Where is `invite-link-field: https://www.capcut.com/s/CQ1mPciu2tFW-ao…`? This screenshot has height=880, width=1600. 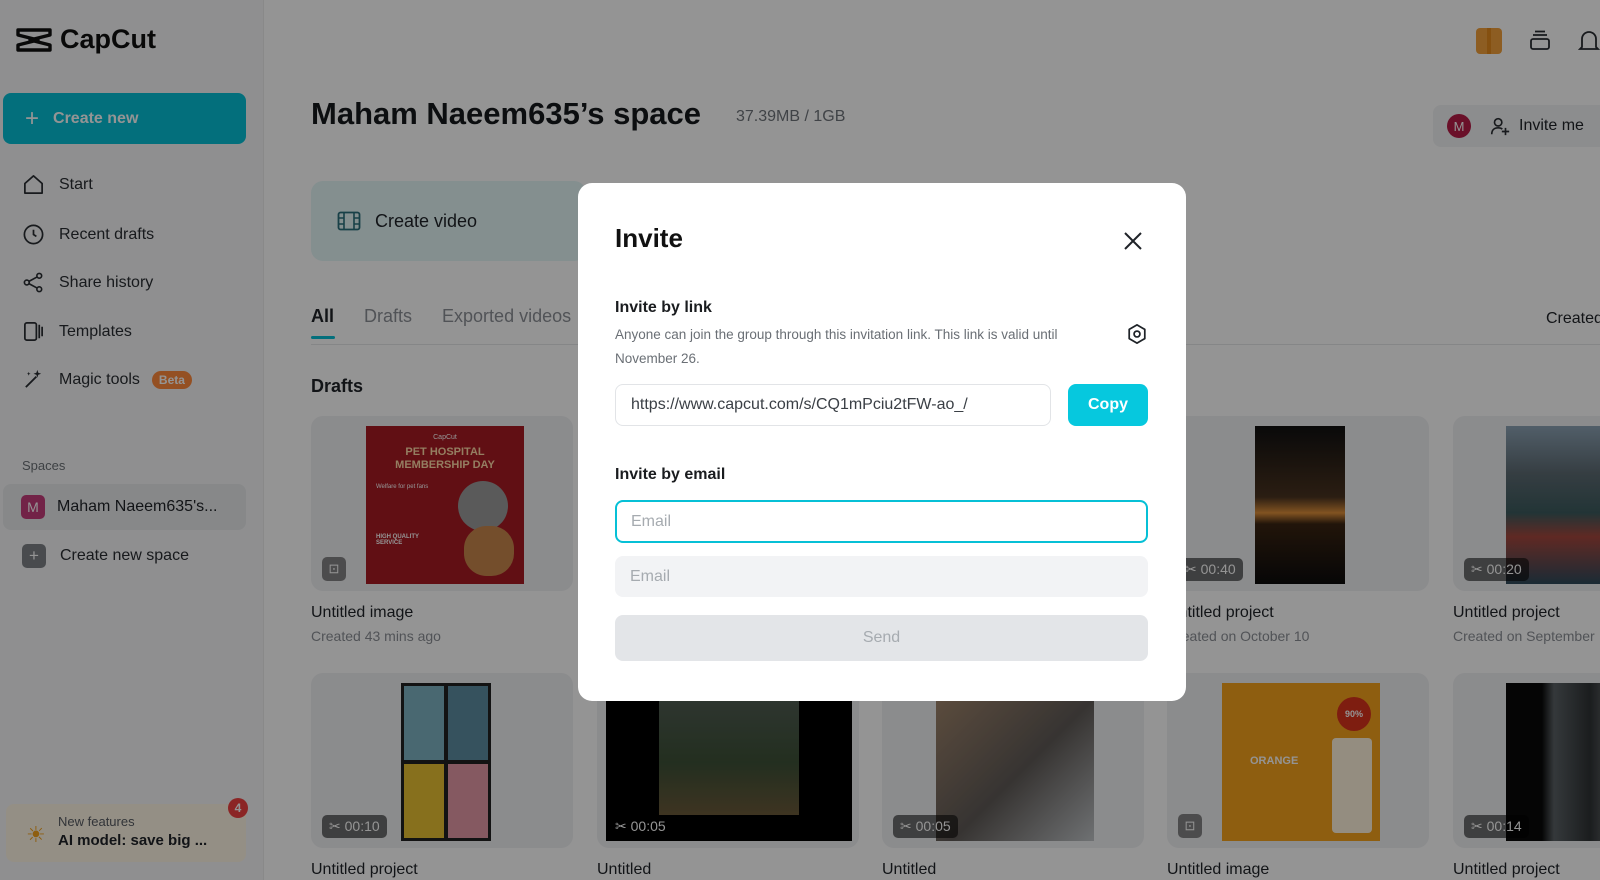 invite-link-field: https://www.capcut.com/s/CQ1mPciu2tFW-ao… is located at coordinates (833, 405).